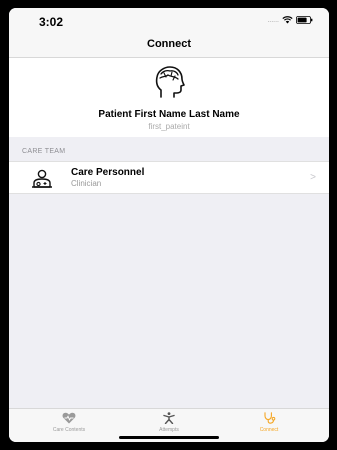 The image size is (337, 450). What do you see at coordinates (44, 151) in the screenshot?
I see `care-team-section-header: CARE TEAM` at bounding box center [44, 151].